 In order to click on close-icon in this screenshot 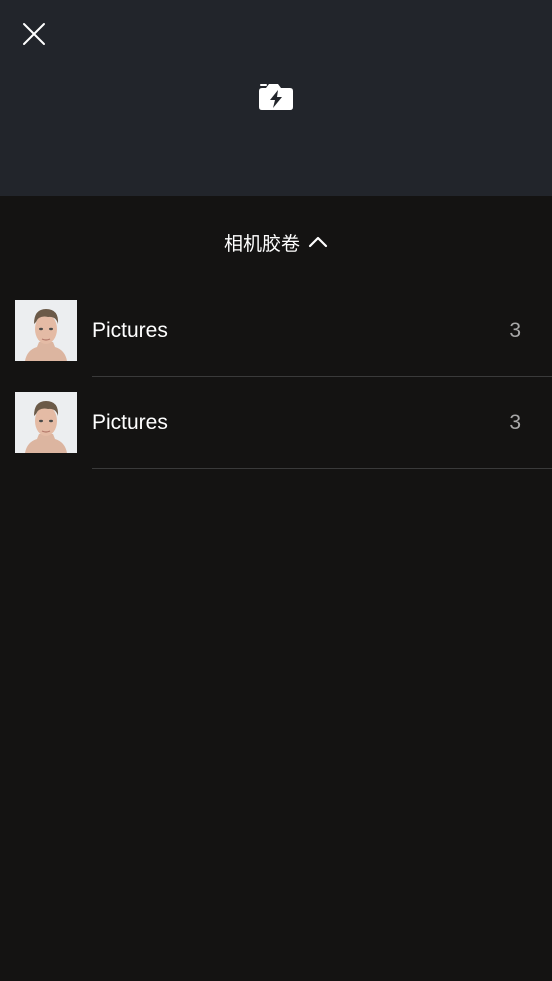, I will do `click(34, 34)`.